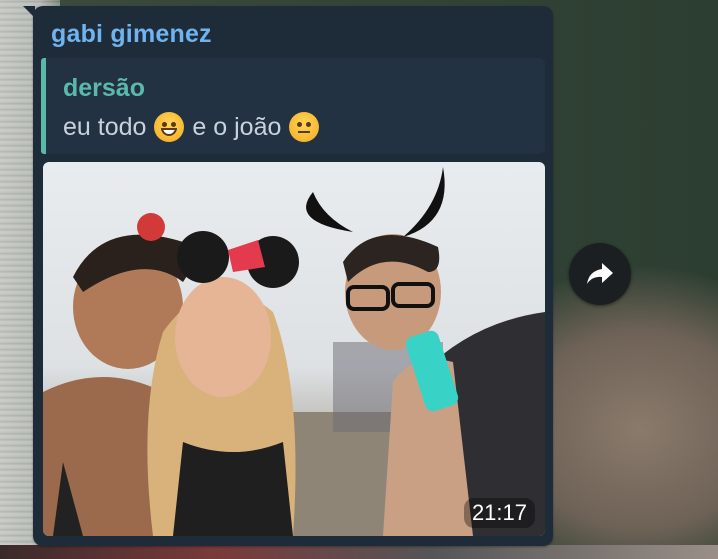 This screenshot has height=559, width=718. What do you see at coordinates (293, 106) in the screenshot?
I see `reply-quote: dersão eu todo e o joão` at bounding box center [293, 106].